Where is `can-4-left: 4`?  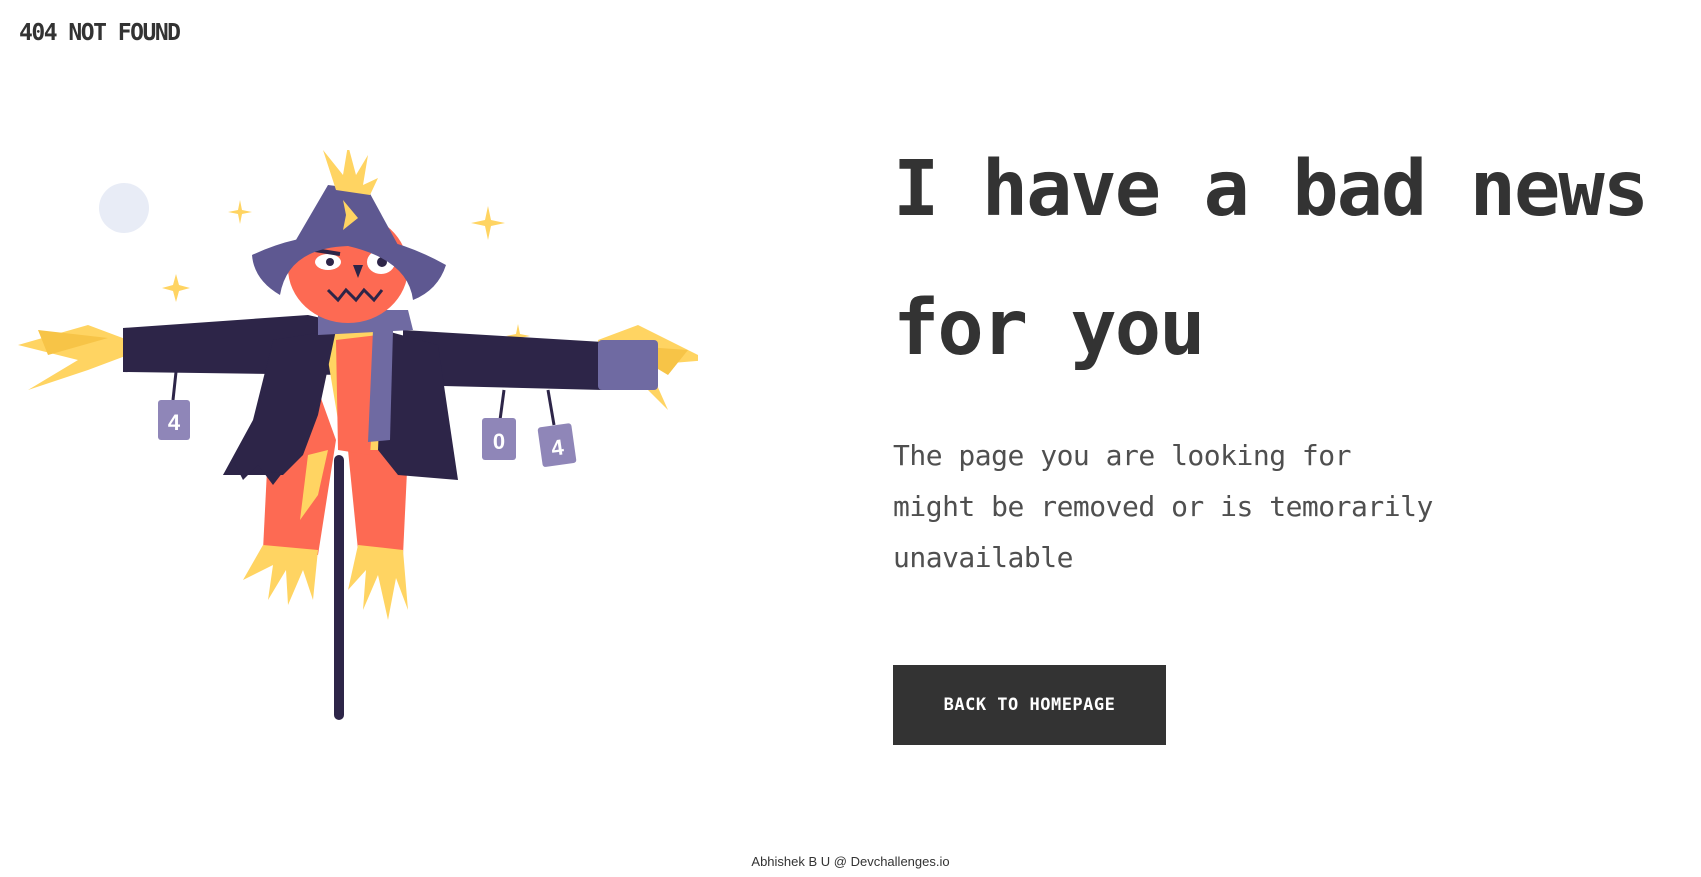
can-4-left: 4 is located at coordinates (174, 420).